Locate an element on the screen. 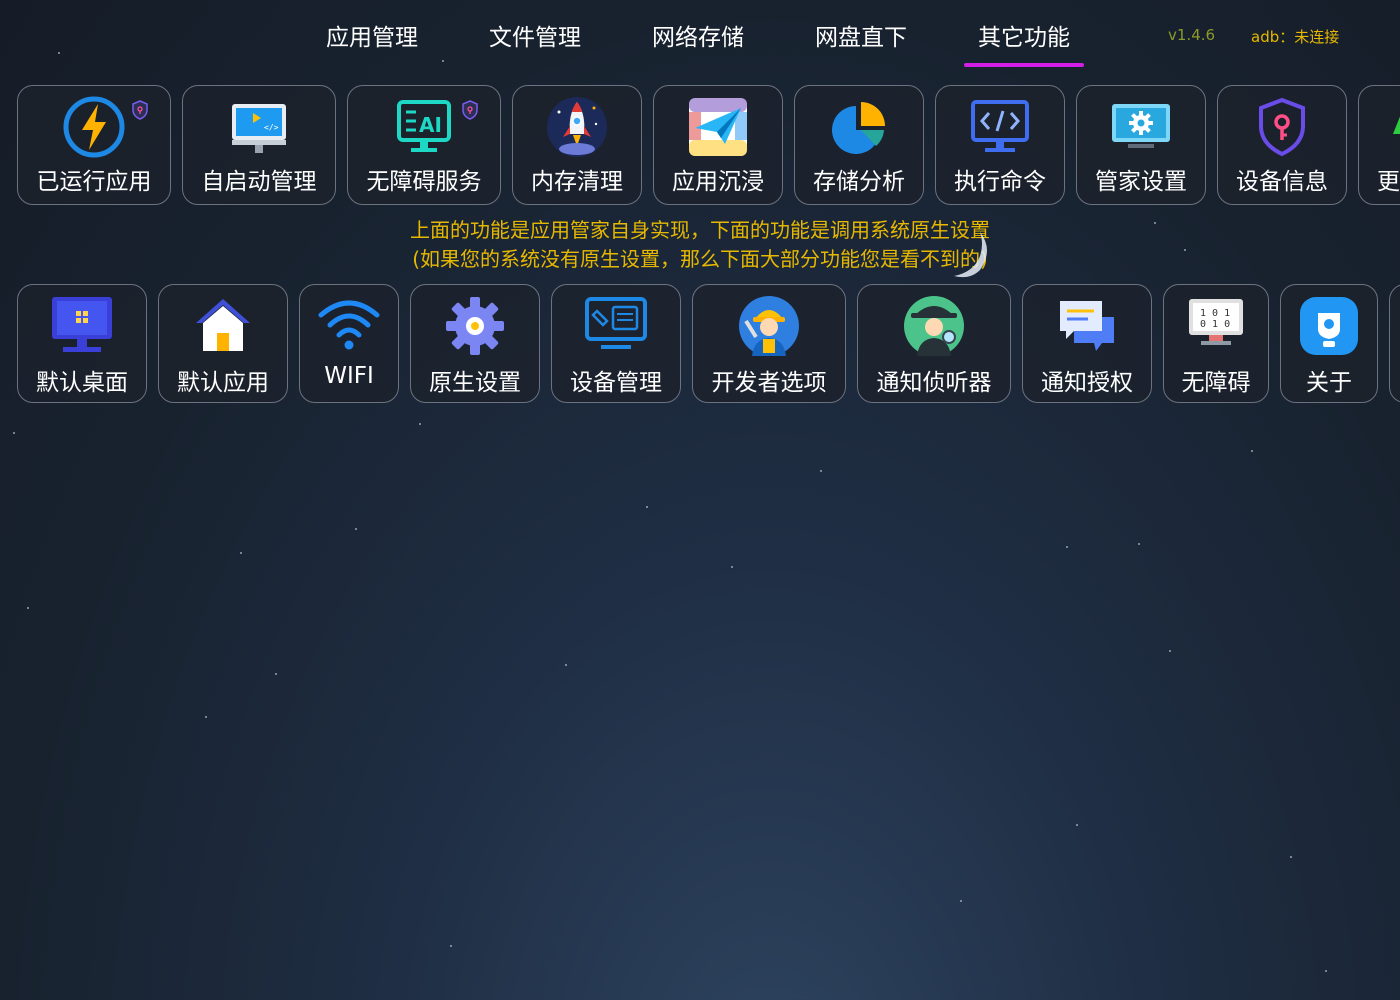 The width and height of the screenshot is (1400, 1000). card-running-apps: 已运行应用 is located at coordinates (94, 145).